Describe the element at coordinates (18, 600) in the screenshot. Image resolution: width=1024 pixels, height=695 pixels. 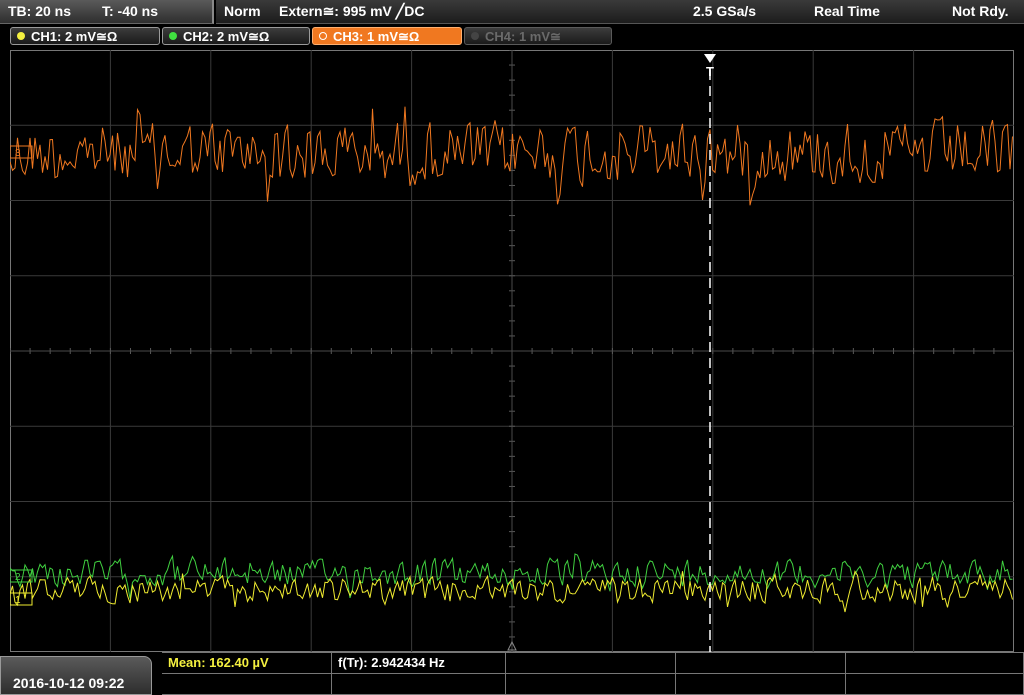
I see `ch1-offset-marker-label: 1` at that location.